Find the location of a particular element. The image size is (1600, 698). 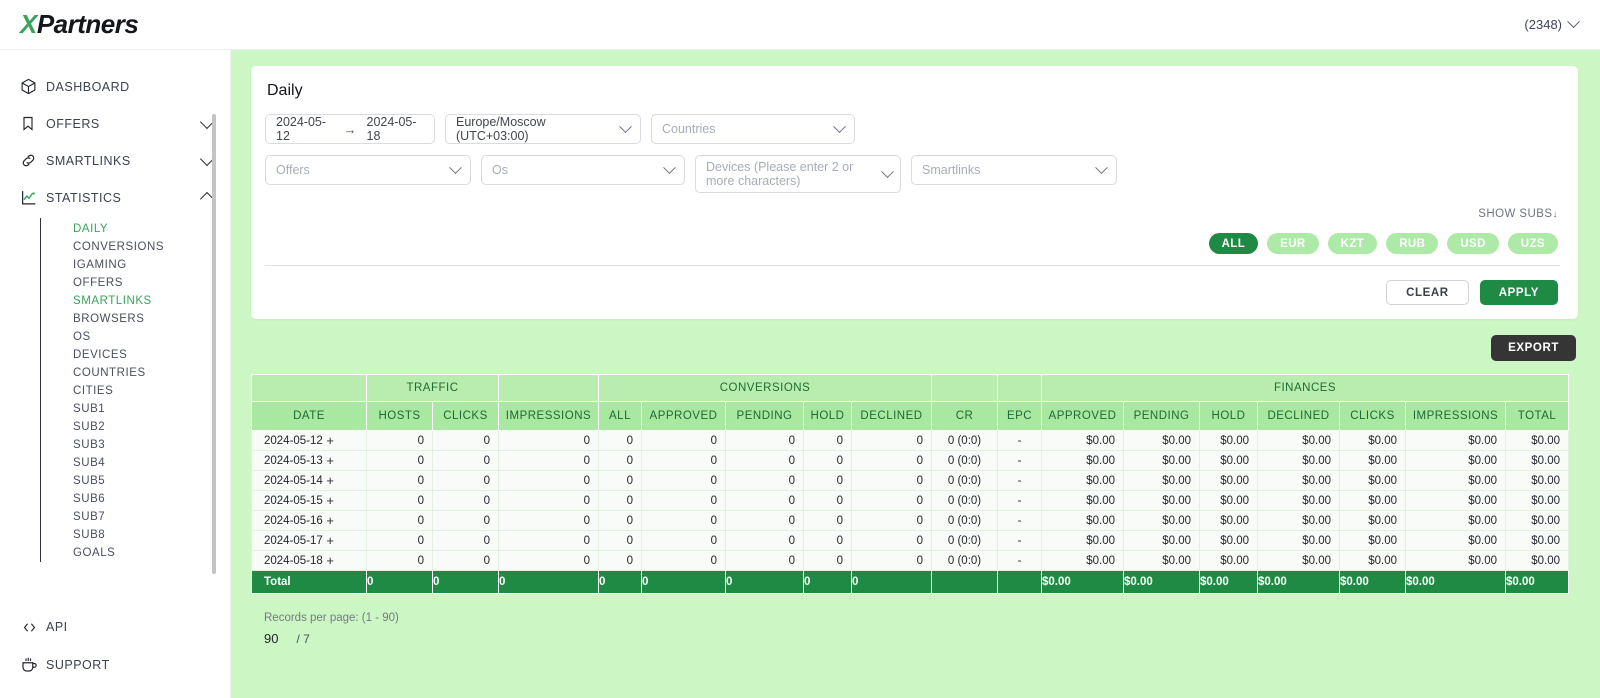

sidebar-subitem-sub5: SUB5 is located at coordinates (135, 481).